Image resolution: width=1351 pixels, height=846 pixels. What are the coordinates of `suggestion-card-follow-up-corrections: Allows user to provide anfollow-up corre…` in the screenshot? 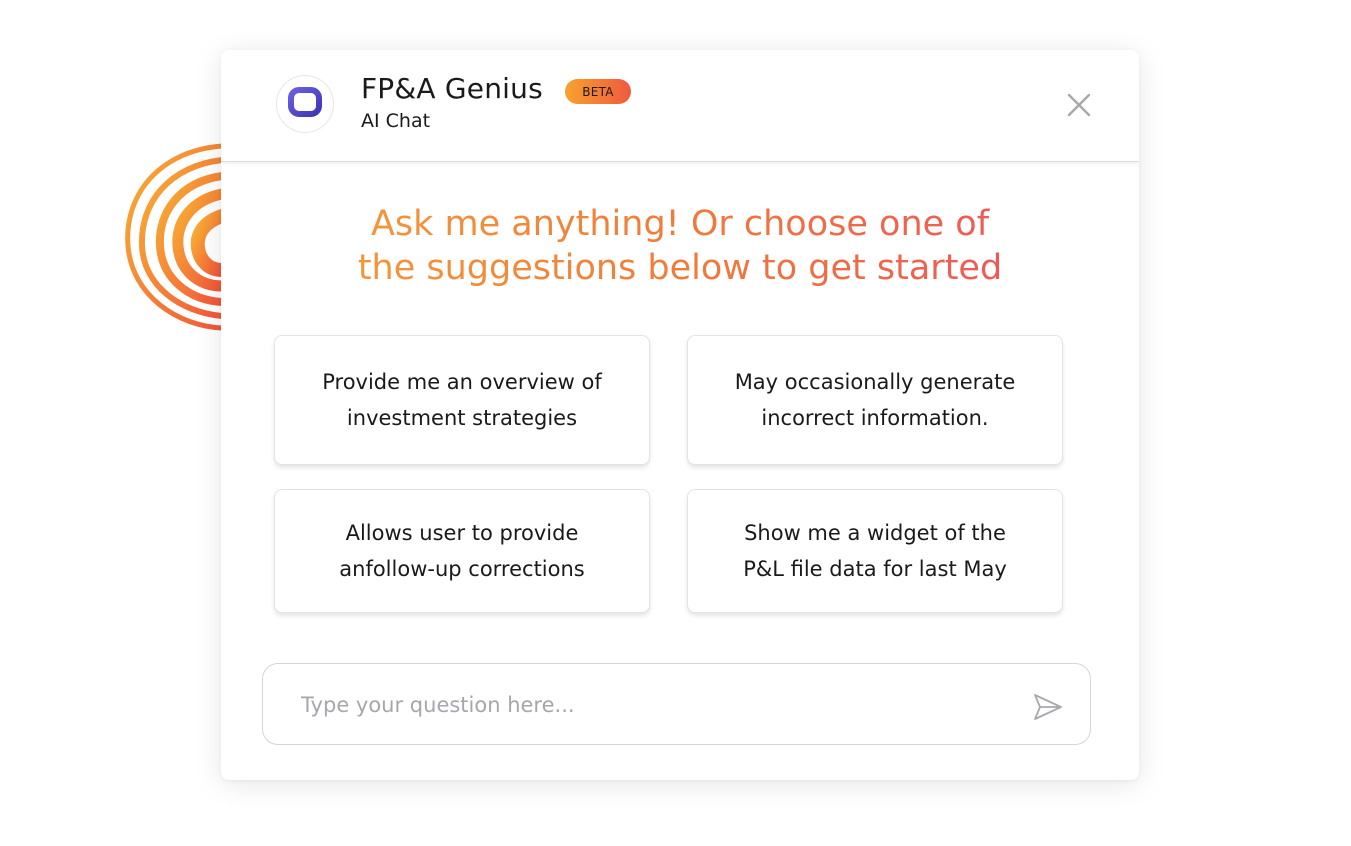 It's located at (462, 551).